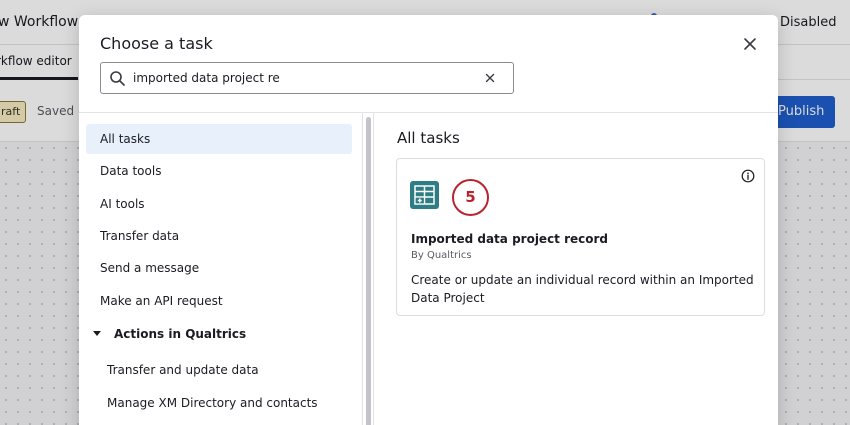 The height and width of the screenshot is (425, 850). I want to click on nav-item-transfer-data: Transfer data, so click(219, 236).